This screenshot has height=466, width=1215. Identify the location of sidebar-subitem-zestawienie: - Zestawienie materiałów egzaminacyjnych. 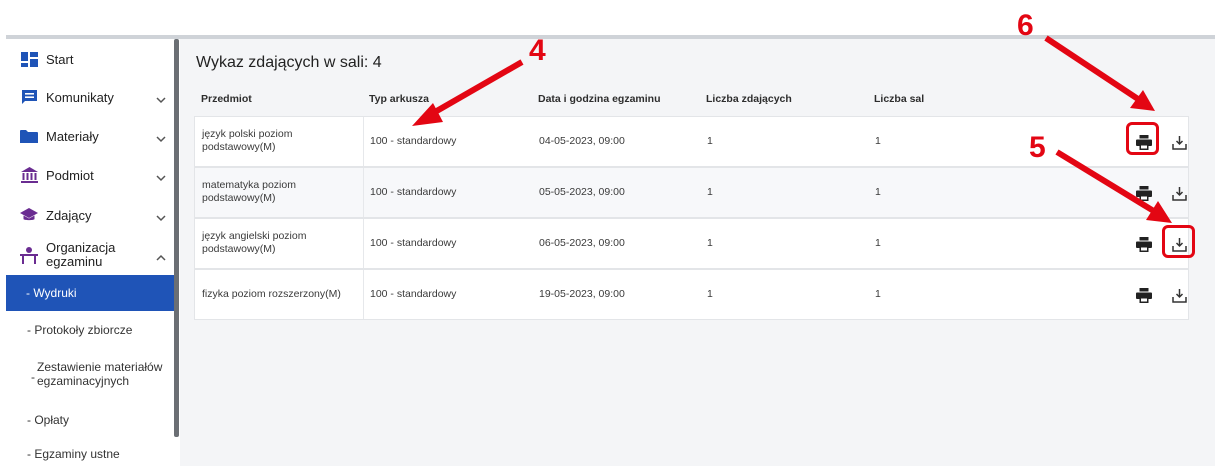
(90, 376).